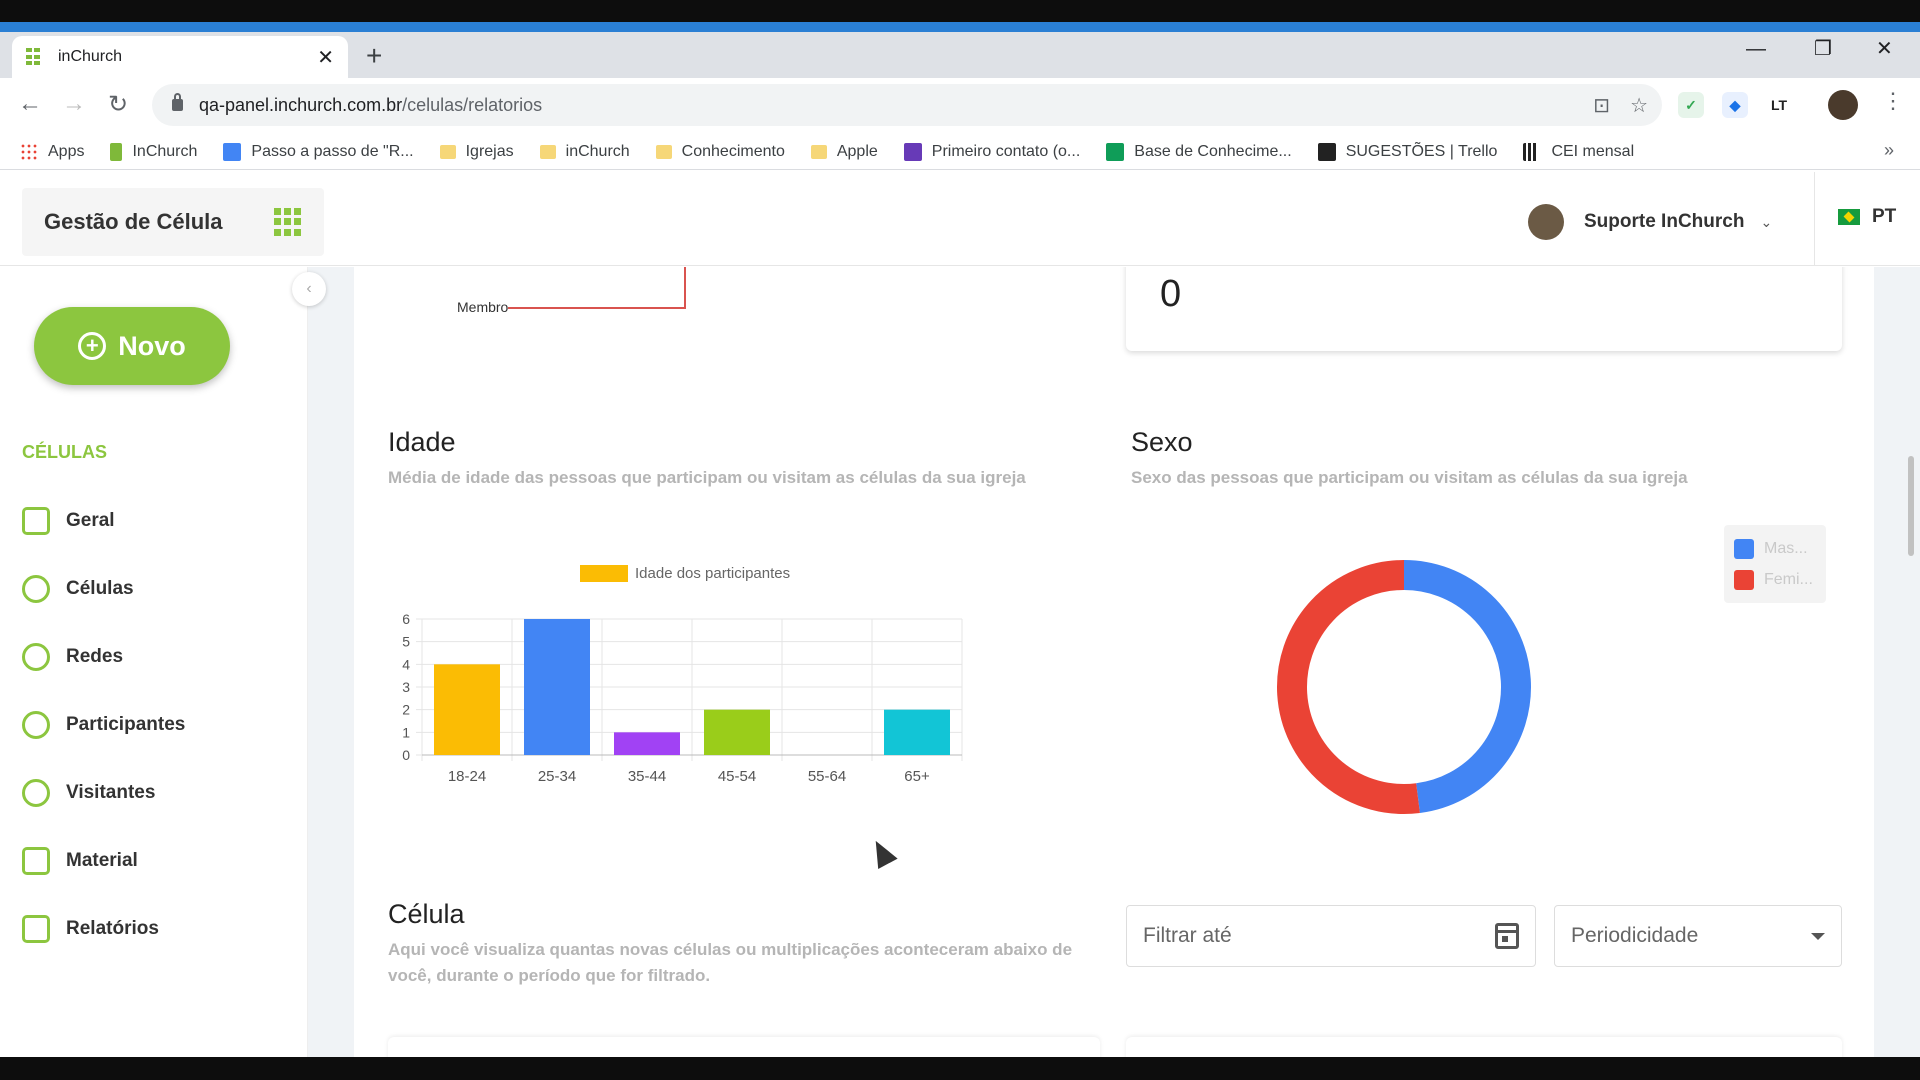 Image resolution: width=1920 pixels, height=1080 pixels. I want to click on x-tick-label: 65+, so click(917, 776).